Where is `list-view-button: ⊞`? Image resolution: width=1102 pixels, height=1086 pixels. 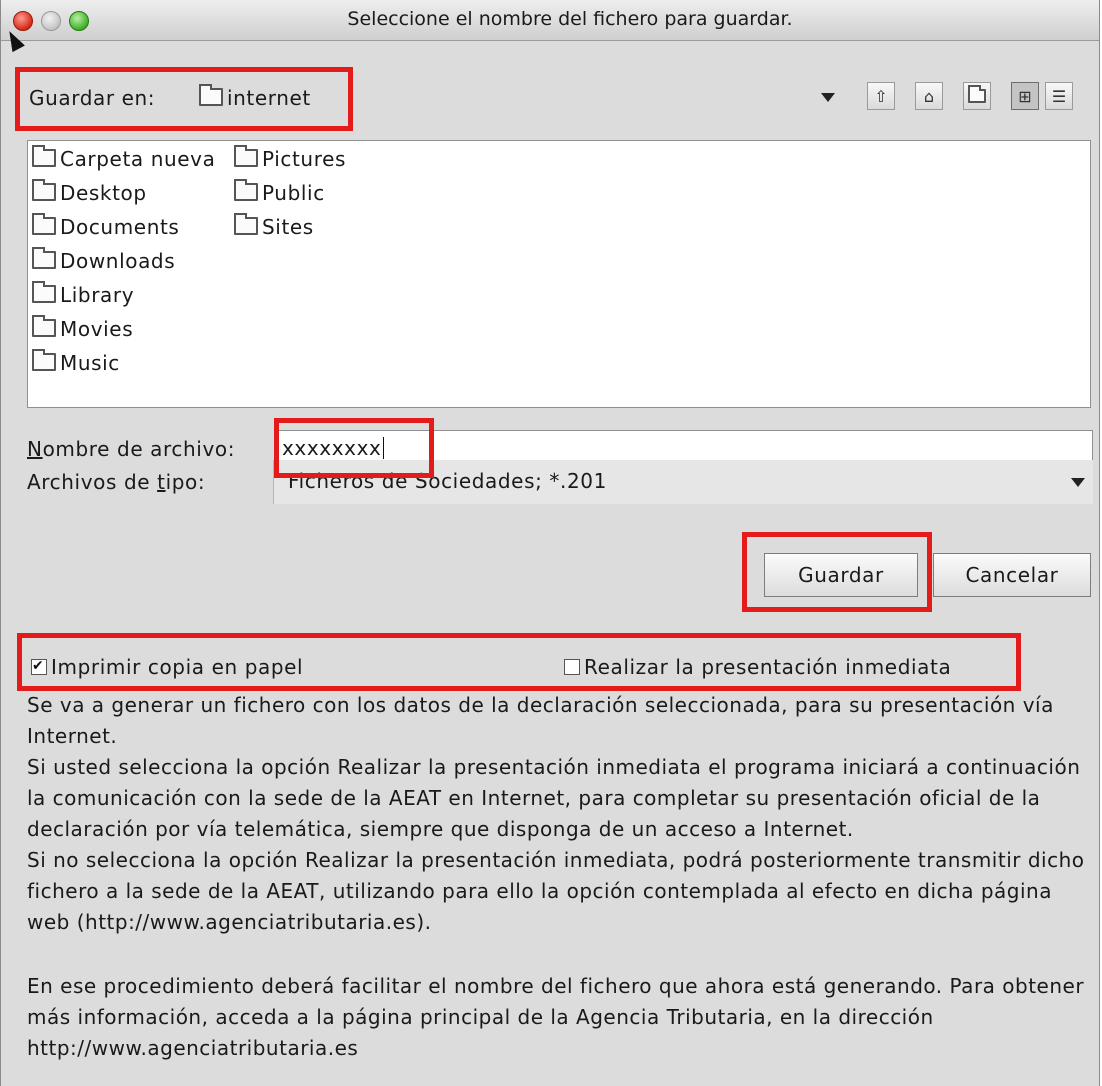 list-view-button: ⊞ is located at coordinates (1025, 96).